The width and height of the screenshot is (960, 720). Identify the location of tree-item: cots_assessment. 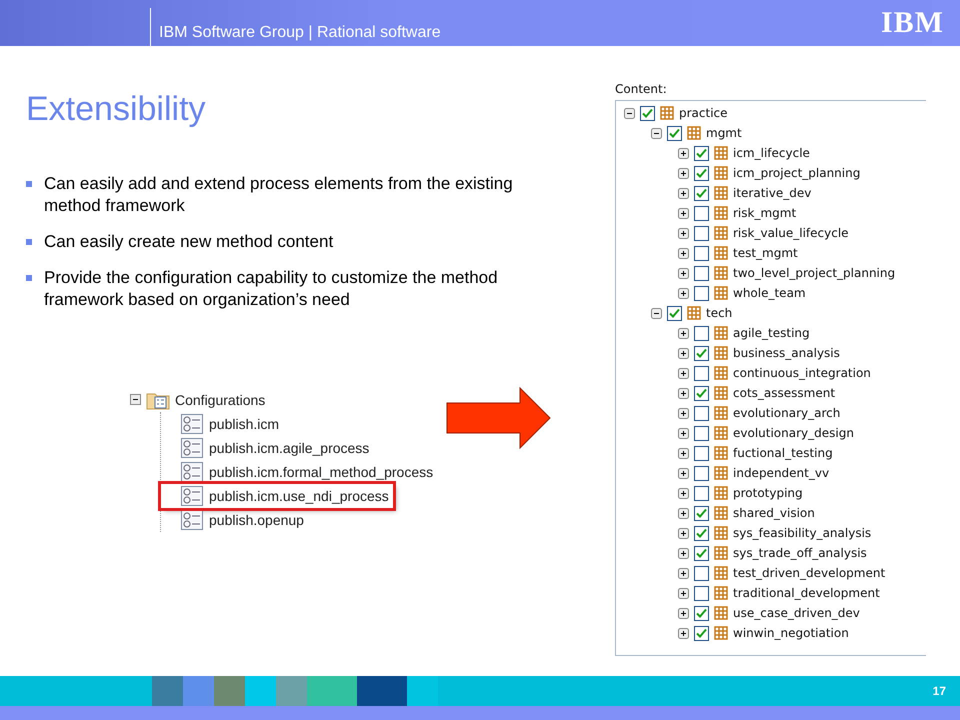
(784, 393).